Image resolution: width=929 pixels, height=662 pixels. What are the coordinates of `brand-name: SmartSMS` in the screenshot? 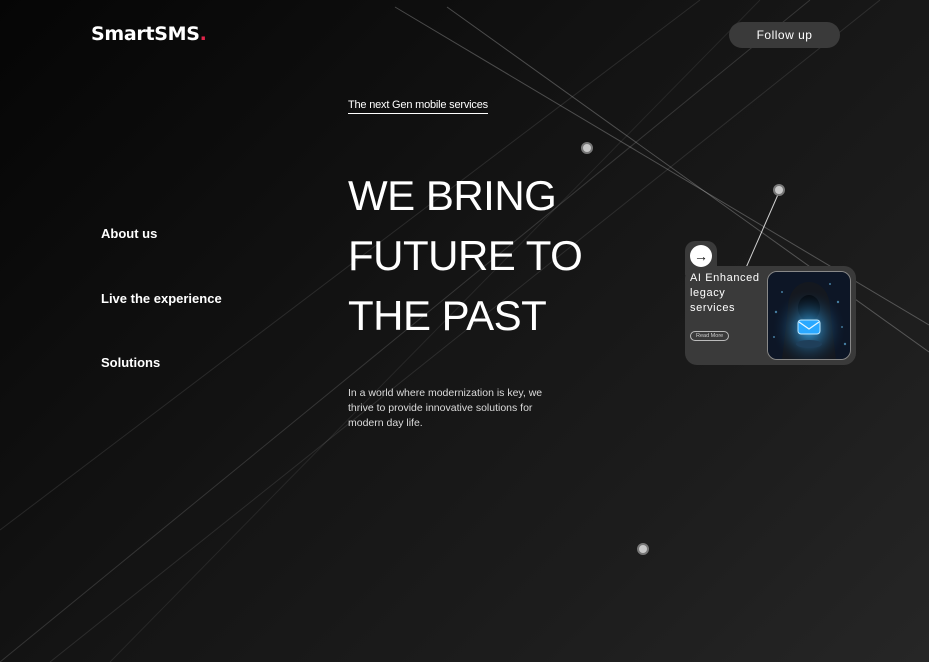 It's located at (145, 34).